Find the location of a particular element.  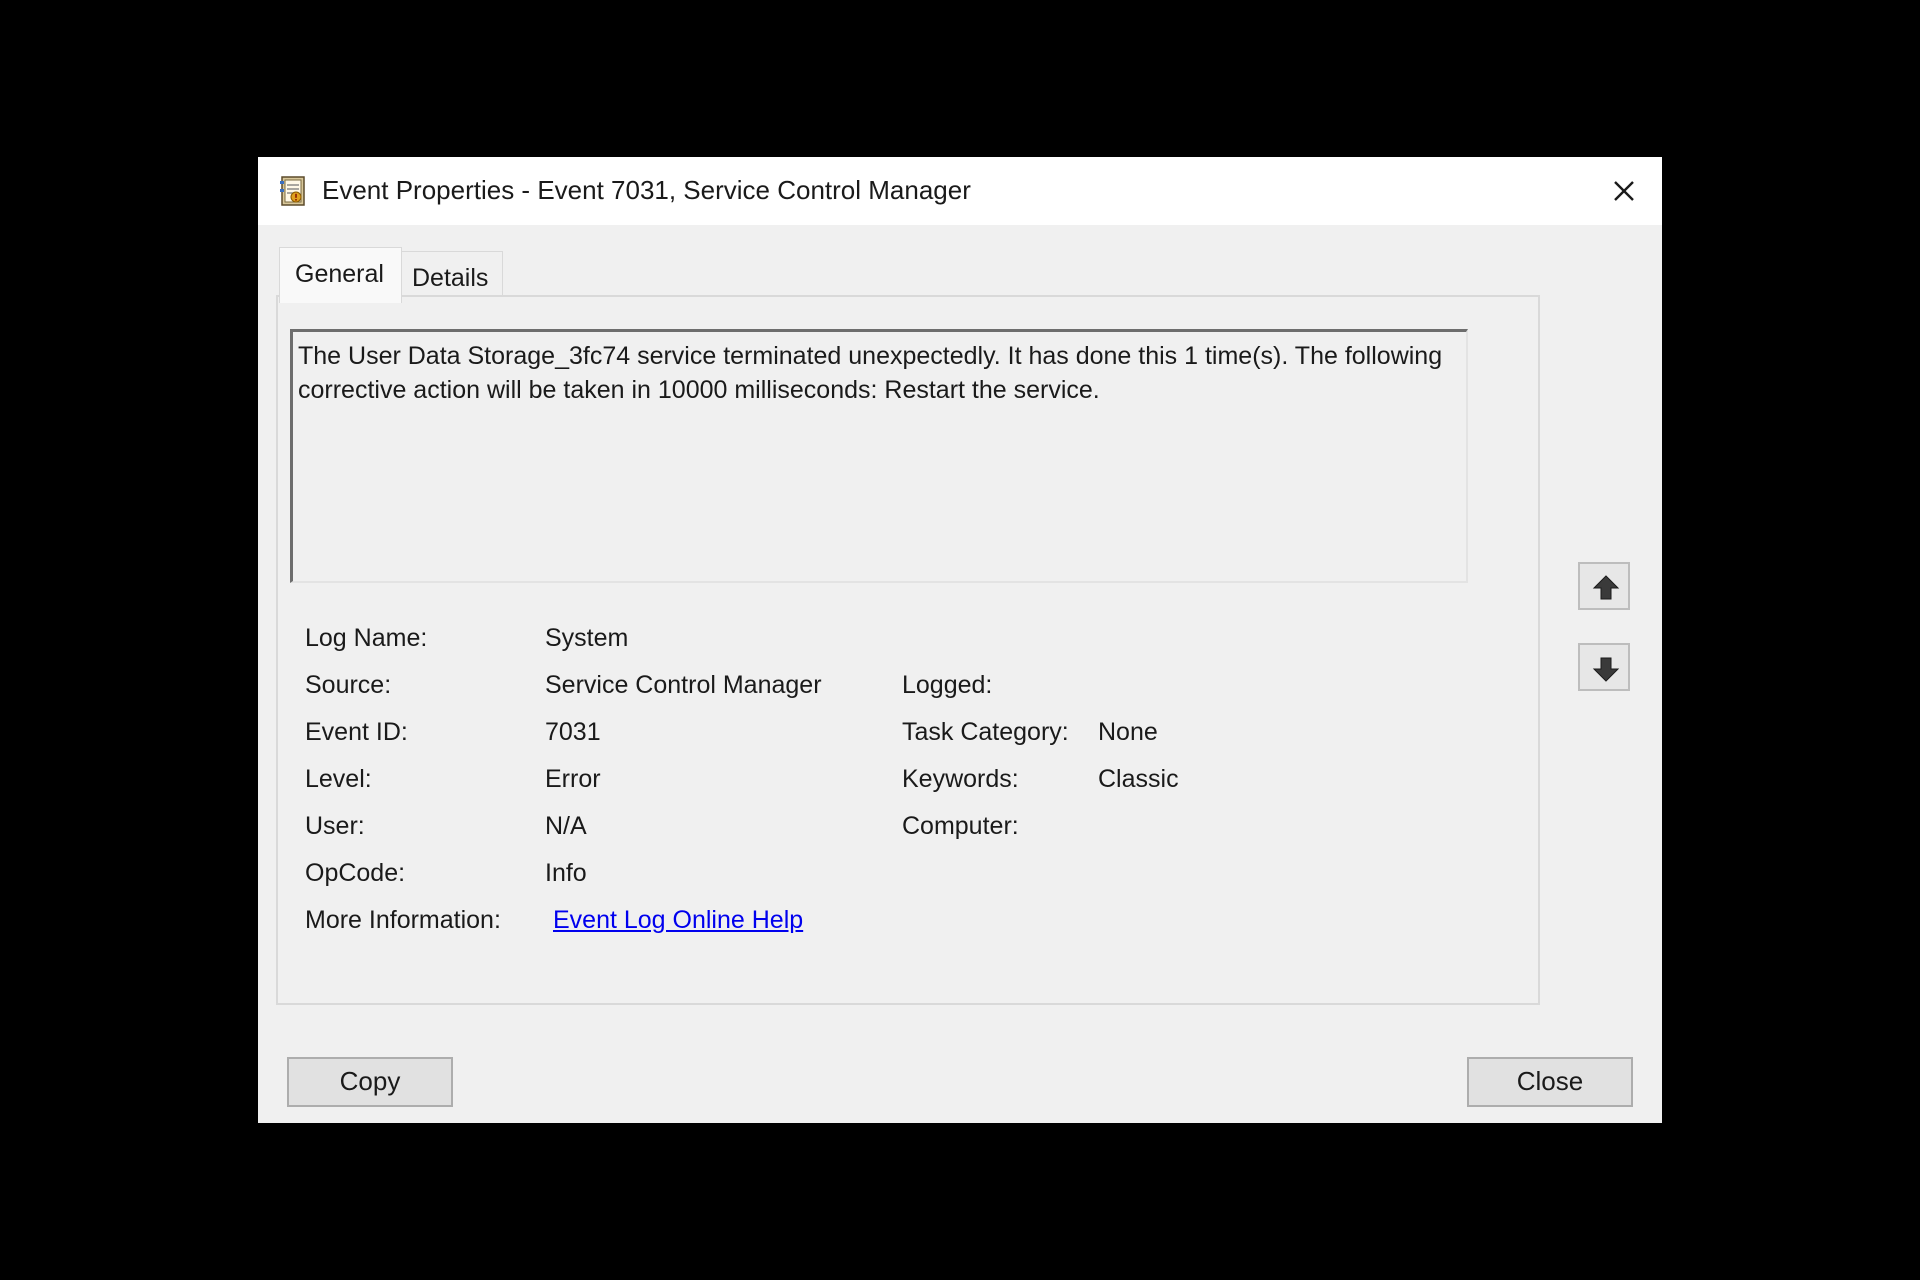

arrow-down-icon is located at coordinates (1606, 669).